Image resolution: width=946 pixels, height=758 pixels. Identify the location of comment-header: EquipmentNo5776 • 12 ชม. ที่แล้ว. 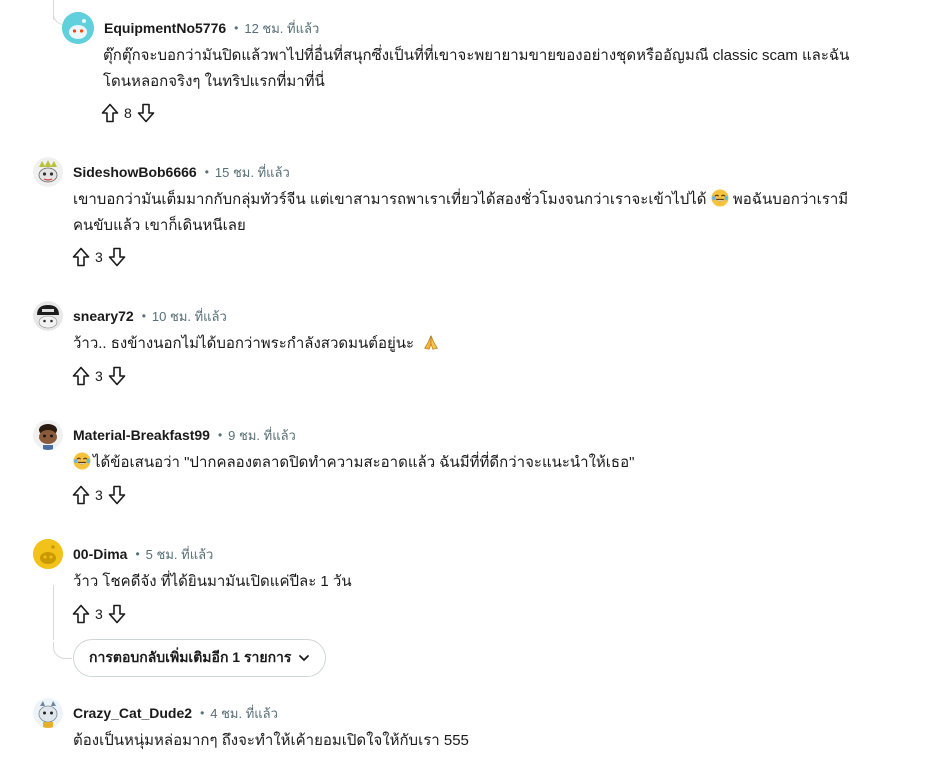
(190, 28).